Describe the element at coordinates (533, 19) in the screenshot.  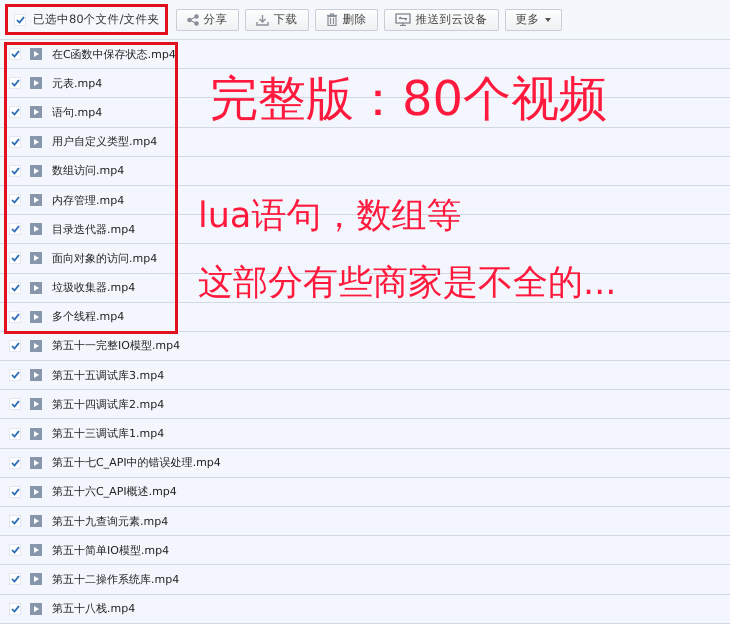
I see `more-button: 更多` at that location.